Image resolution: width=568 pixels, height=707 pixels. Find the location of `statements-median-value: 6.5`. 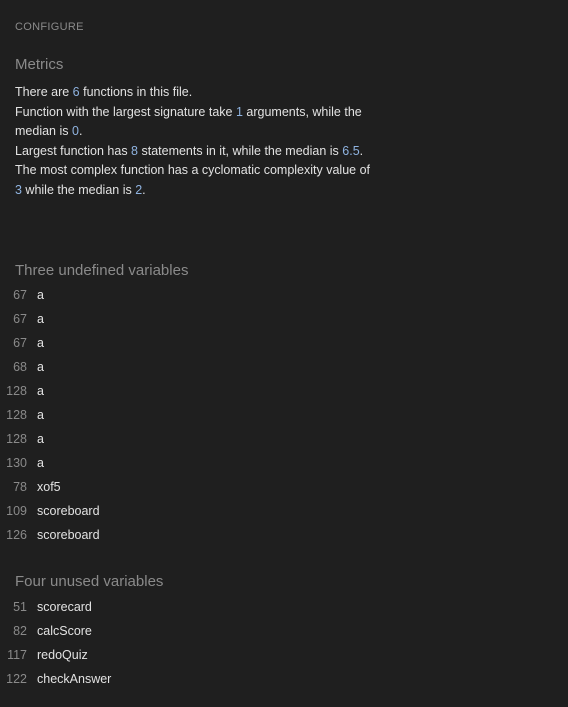

statements-median-value: 6.5 is located at coordinates (351, 150).